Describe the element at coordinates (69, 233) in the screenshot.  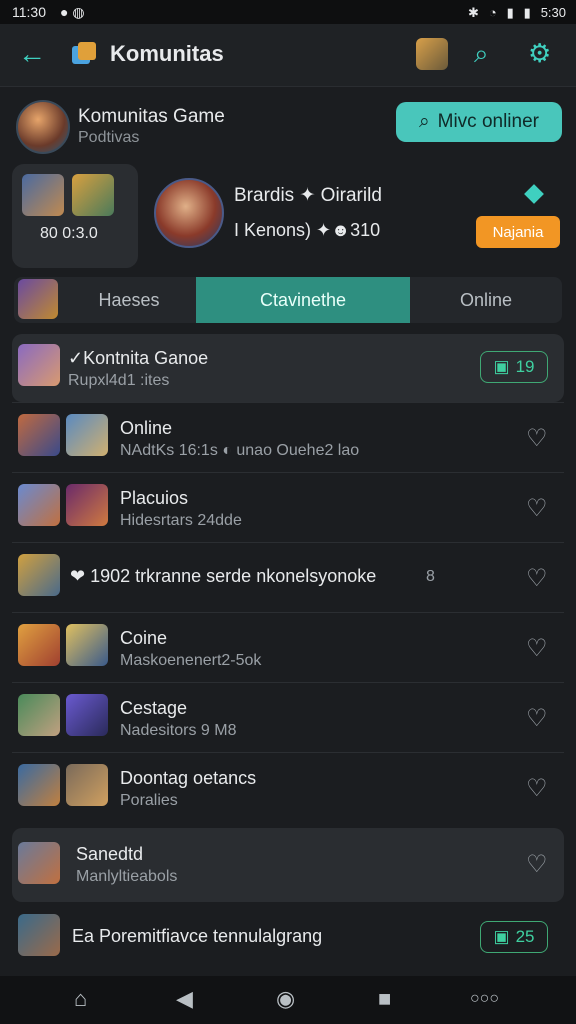
I see `stats-score: 80 0:3.0` at that location.